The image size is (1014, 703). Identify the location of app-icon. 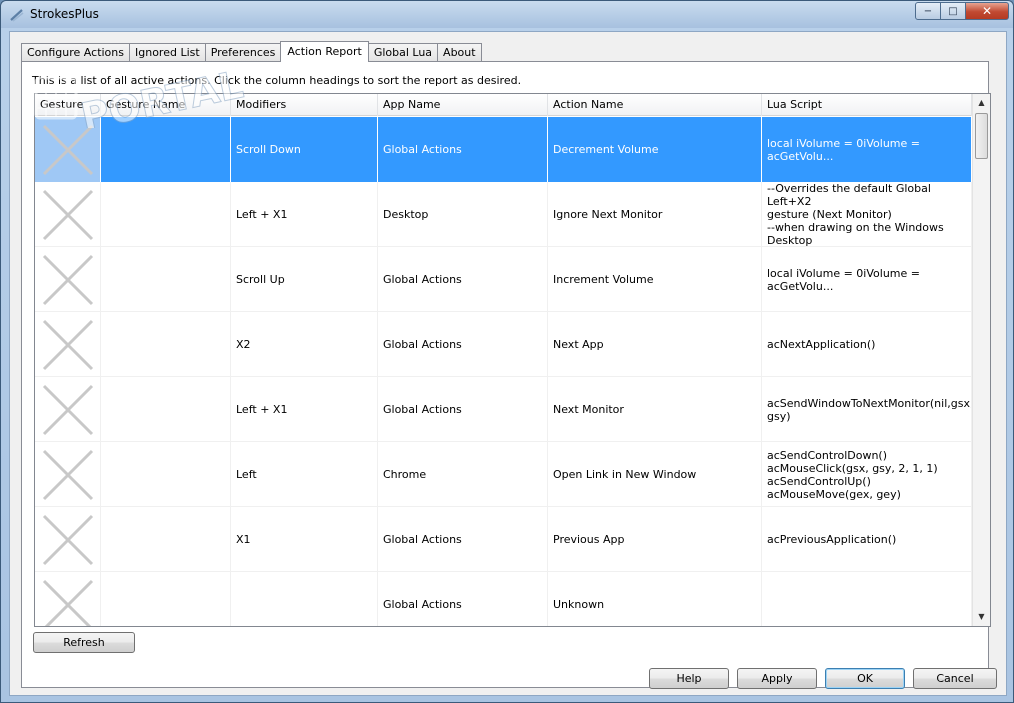
(17, 15).